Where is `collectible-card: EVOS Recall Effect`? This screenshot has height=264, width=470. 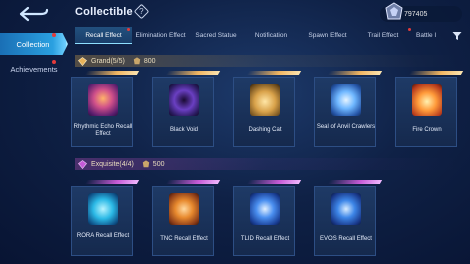 collectible-card: EVOS Recall Effect is located at coordinates (348, 218).